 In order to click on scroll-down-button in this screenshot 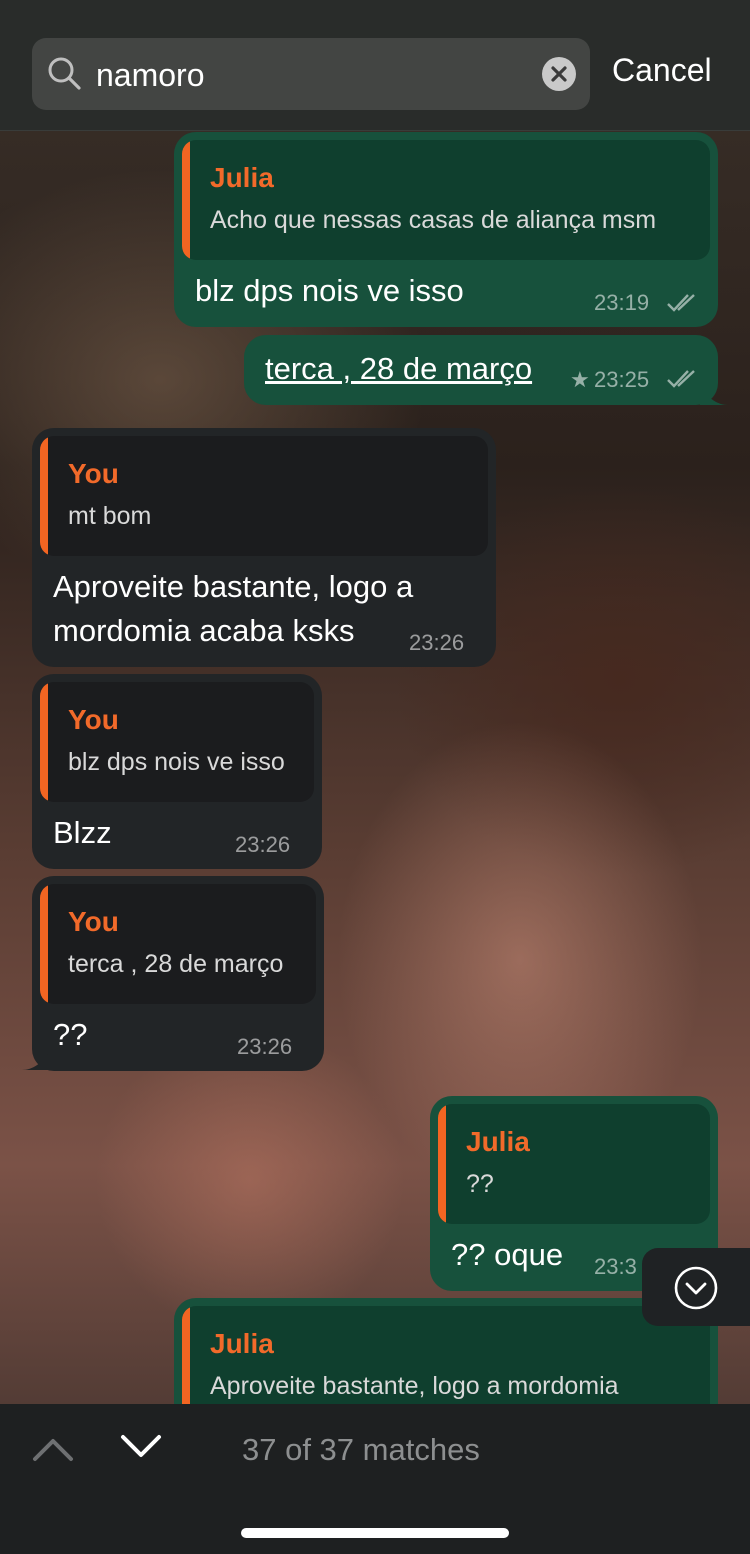, I will do `click(696, 1287)`.